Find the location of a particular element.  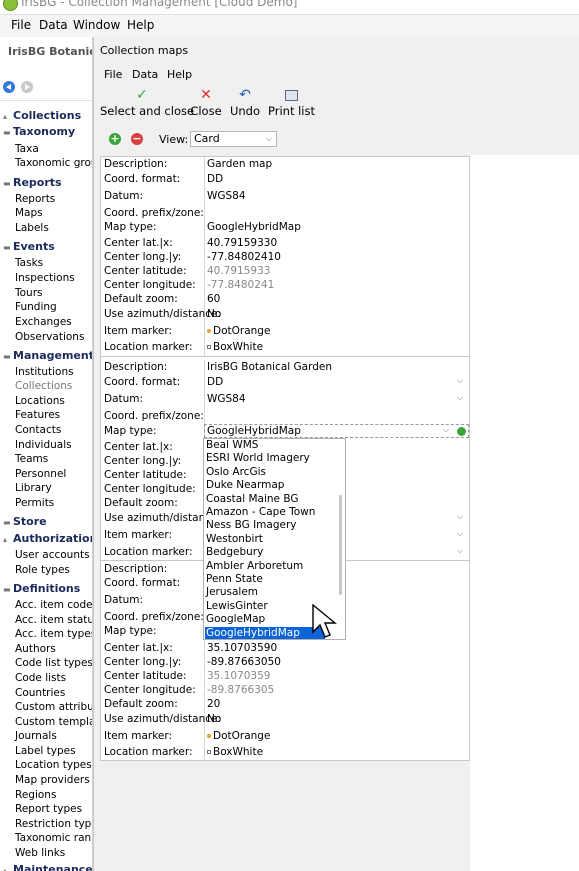

nav-section-taxonomy: ▬ Taxonomy is located at coordinates (39, 131).